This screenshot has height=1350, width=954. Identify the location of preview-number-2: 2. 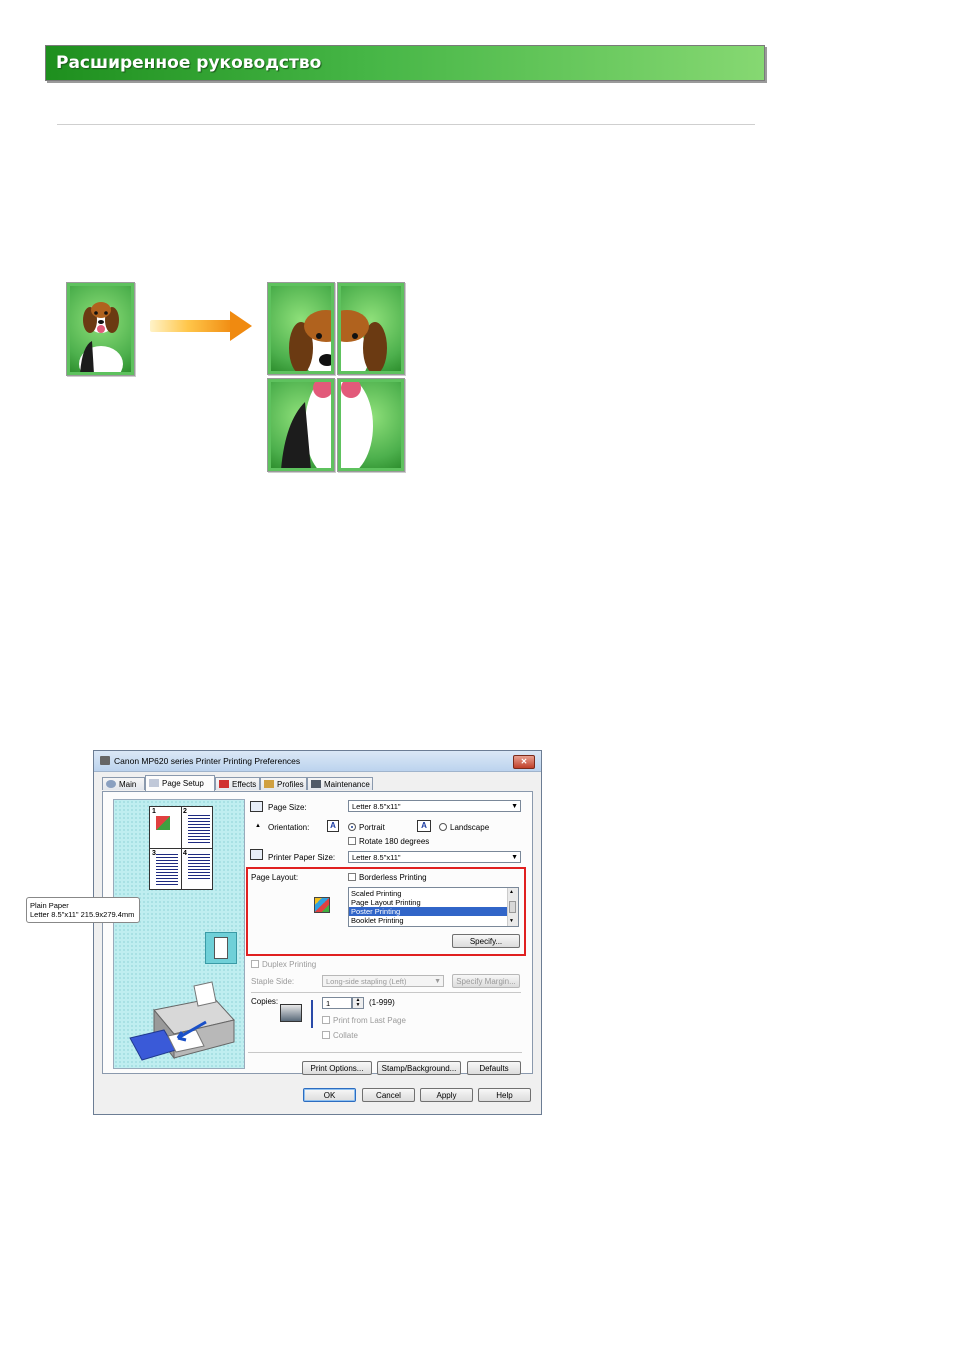
(185, 811).